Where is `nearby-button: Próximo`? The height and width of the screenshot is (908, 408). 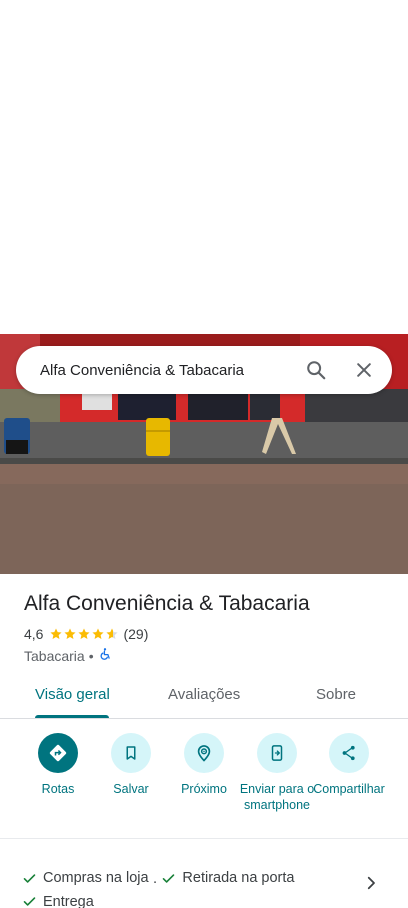 nearby-button: Próximo is located at coordinates (204, 765).